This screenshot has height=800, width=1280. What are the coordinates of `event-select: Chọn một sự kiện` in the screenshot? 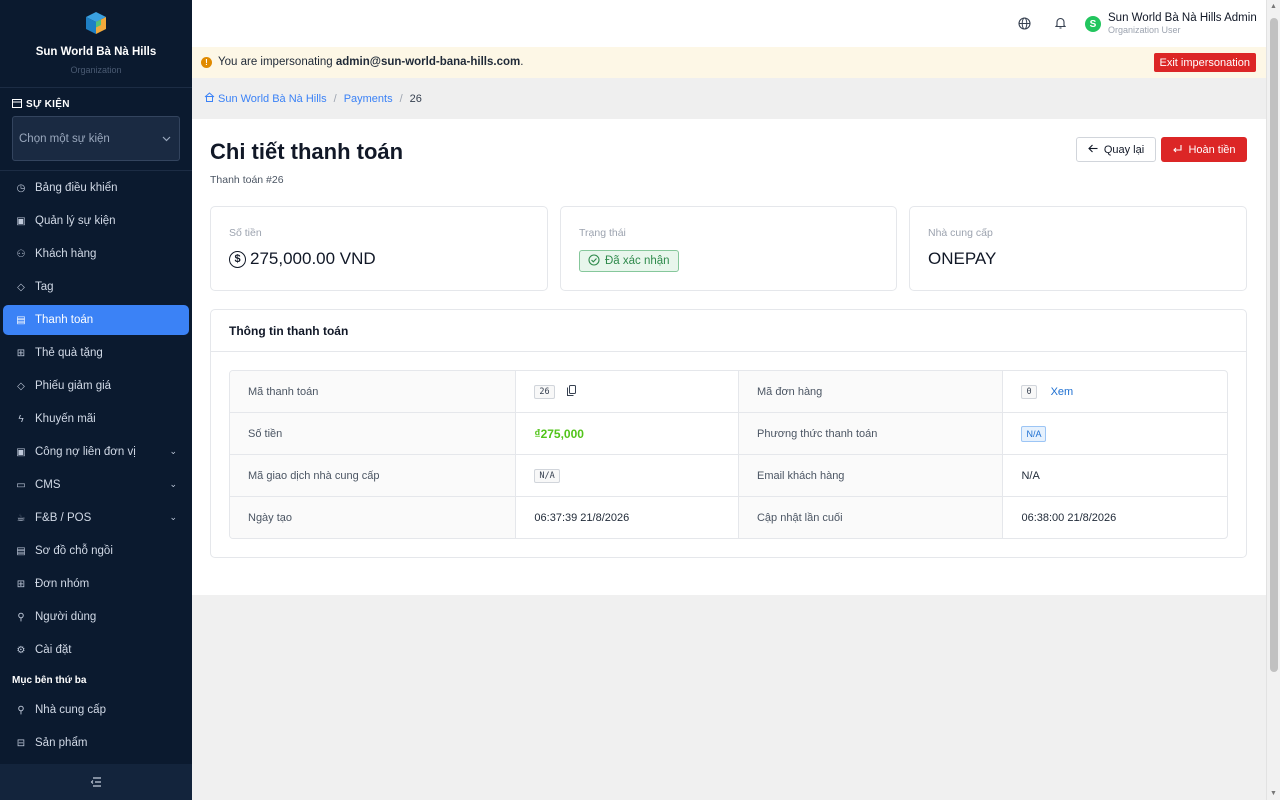 It's located at (96, 138).